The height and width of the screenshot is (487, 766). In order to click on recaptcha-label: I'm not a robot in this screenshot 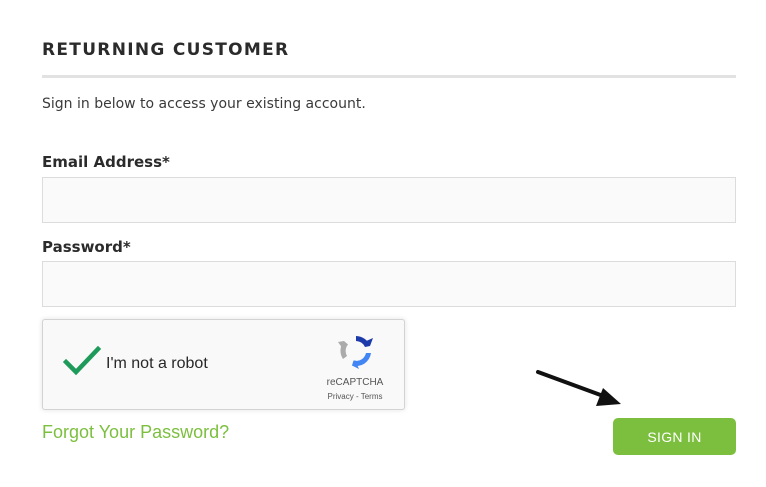, I will do `click(157, 363)`.